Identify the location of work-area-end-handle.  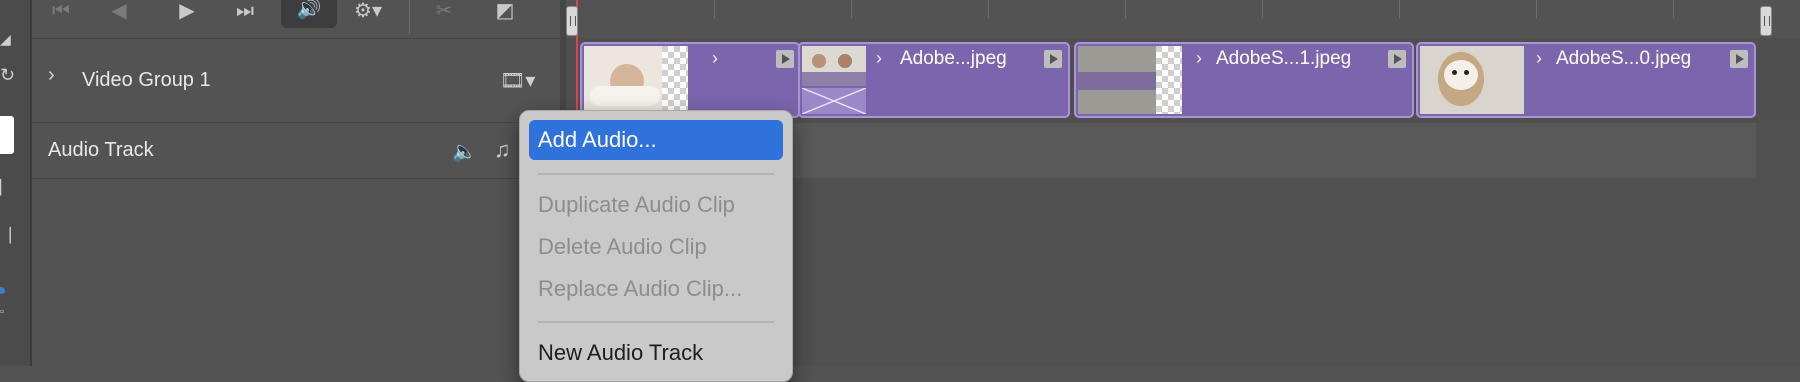
(1766, 21).